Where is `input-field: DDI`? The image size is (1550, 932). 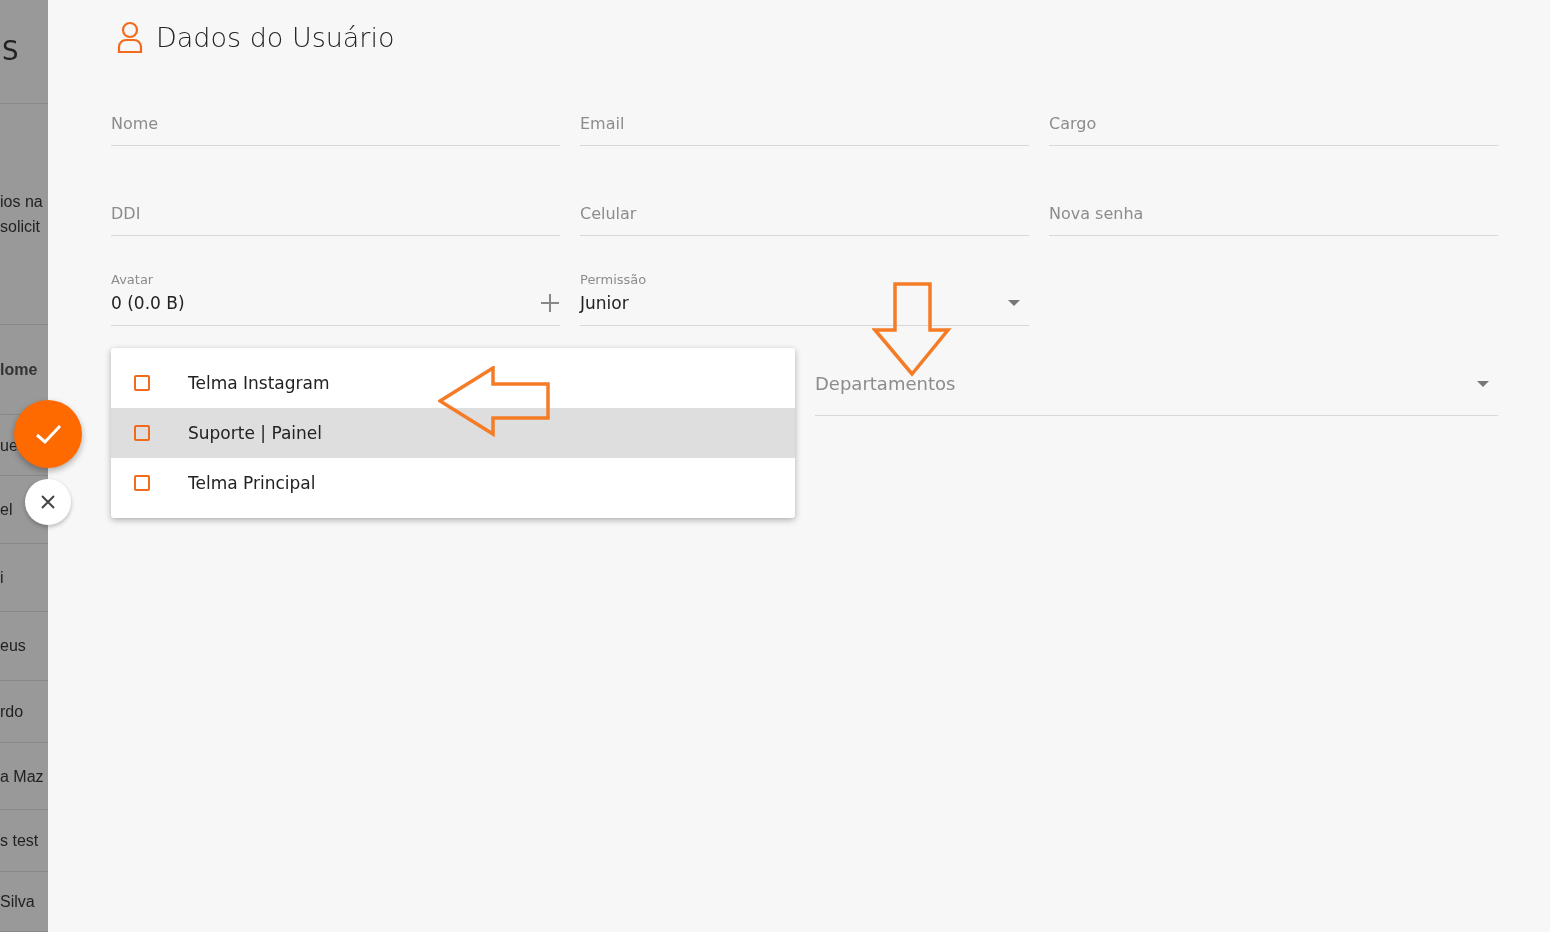
input-field: DDI is located at coordinates (335, 206).